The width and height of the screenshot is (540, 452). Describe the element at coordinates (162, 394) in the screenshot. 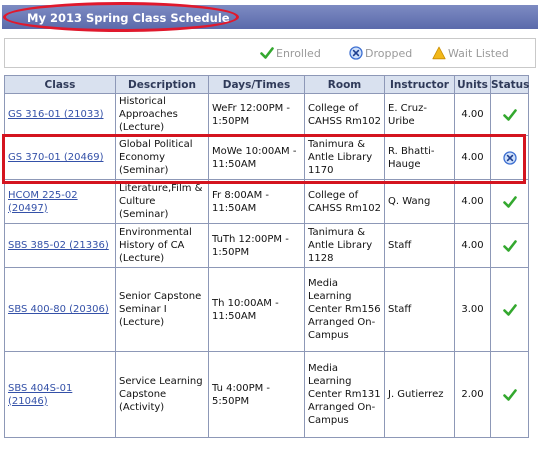

I see `description-cell: Service Learning Capstone (Activity)` at that location.